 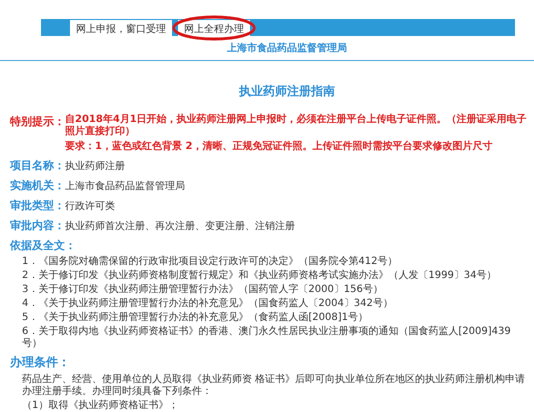 I want to click on field-label: 审批内容：, so click(x=37, y=225).